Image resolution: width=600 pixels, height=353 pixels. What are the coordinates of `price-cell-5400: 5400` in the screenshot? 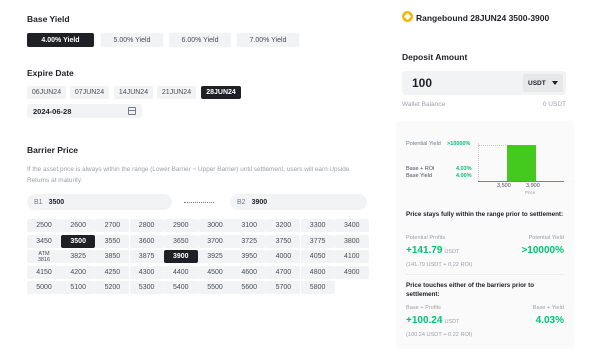 It's located at (180, 287).